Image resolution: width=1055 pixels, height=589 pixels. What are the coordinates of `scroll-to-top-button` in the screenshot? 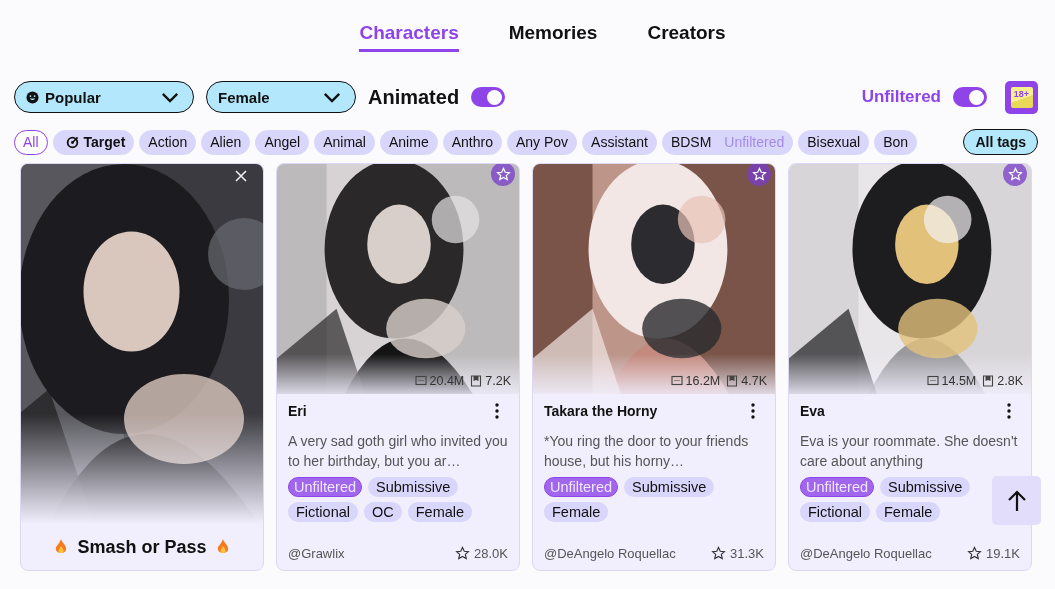 It's located at (1016, 500).